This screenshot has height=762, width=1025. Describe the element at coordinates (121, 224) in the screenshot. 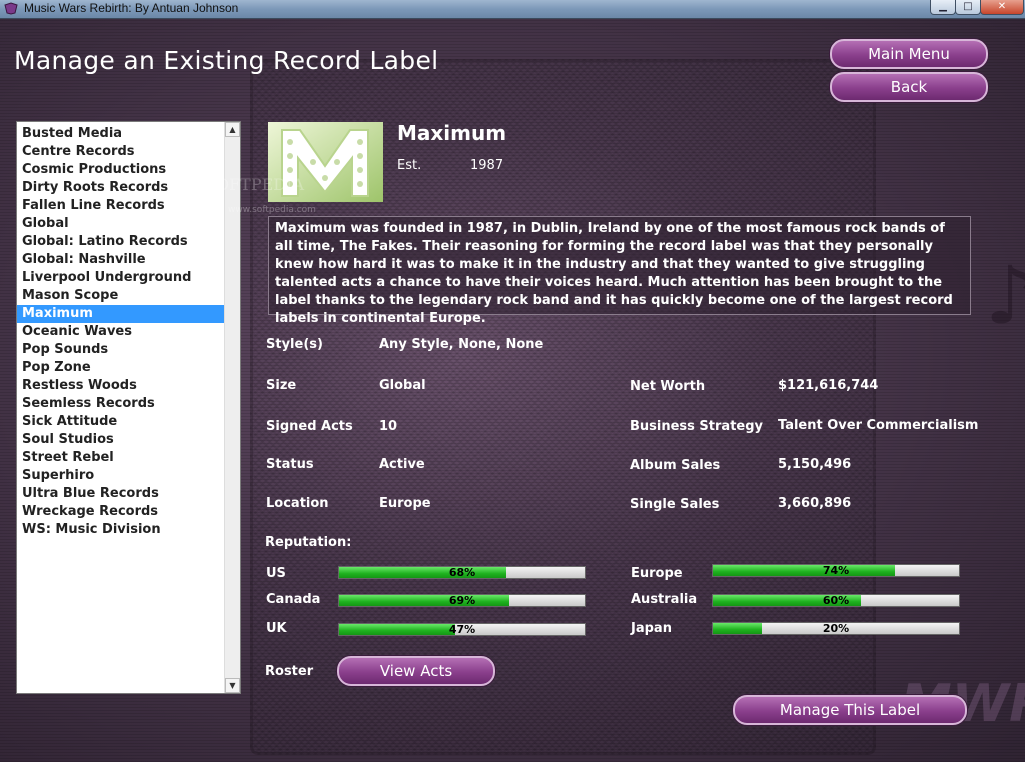

I see `label-list-item: Global` at that location.